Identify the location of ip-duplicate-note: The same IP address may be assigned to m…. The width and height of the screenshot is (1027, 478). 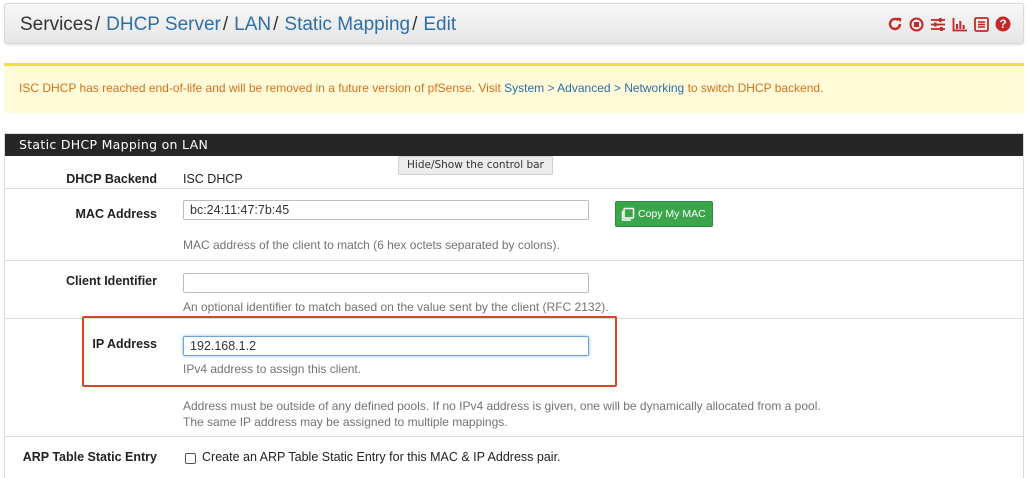
(345, 422).